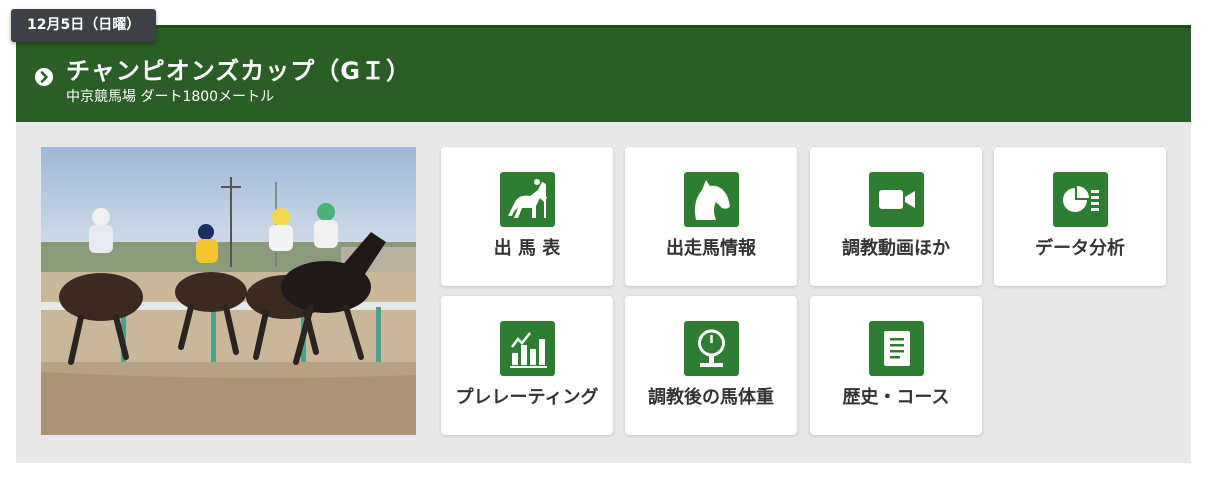  I want to click on tile-label: 出走馬情報, so click(711, 248).